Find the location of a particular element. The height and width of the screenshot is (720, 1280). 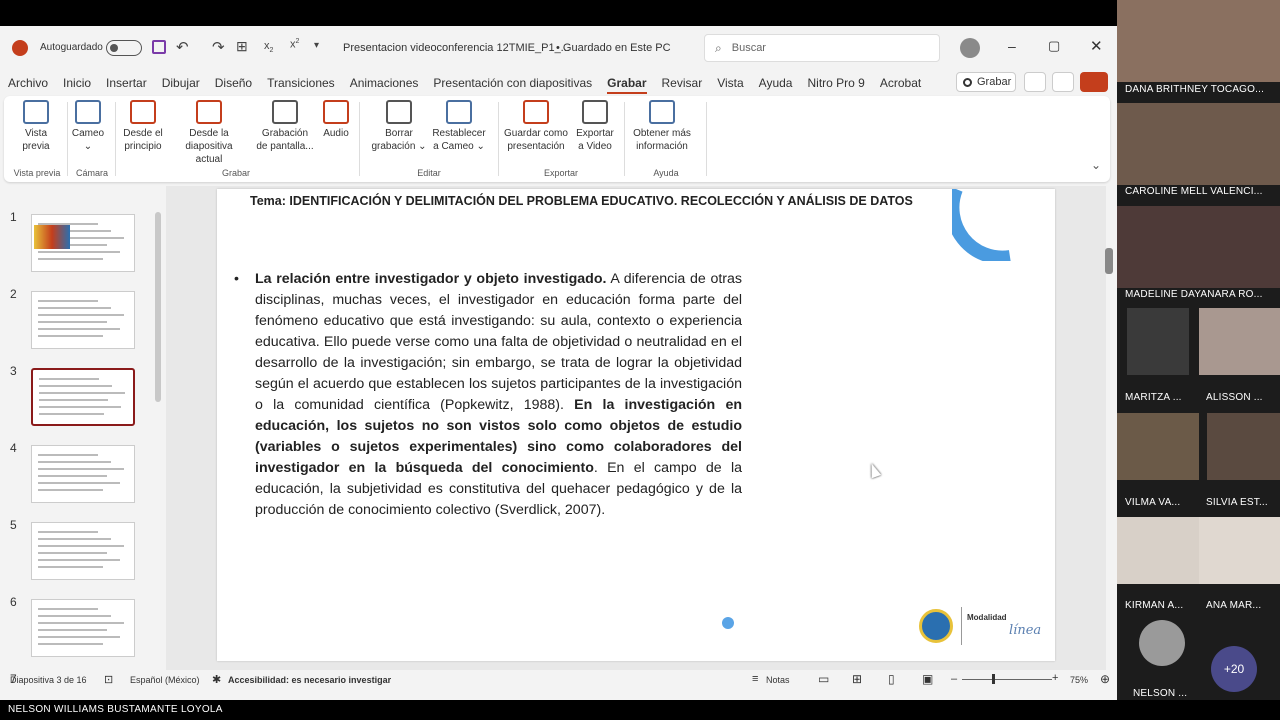

record-button: Grabar is located at coordinates (986, 82).